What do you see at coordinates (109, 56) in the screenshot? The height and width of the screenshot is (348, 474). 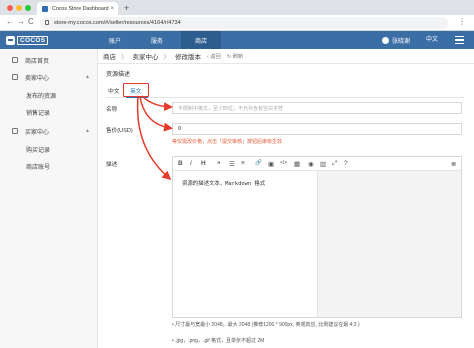 I see `breadcrumb-store: 商店` at bounding box center [109, 56].